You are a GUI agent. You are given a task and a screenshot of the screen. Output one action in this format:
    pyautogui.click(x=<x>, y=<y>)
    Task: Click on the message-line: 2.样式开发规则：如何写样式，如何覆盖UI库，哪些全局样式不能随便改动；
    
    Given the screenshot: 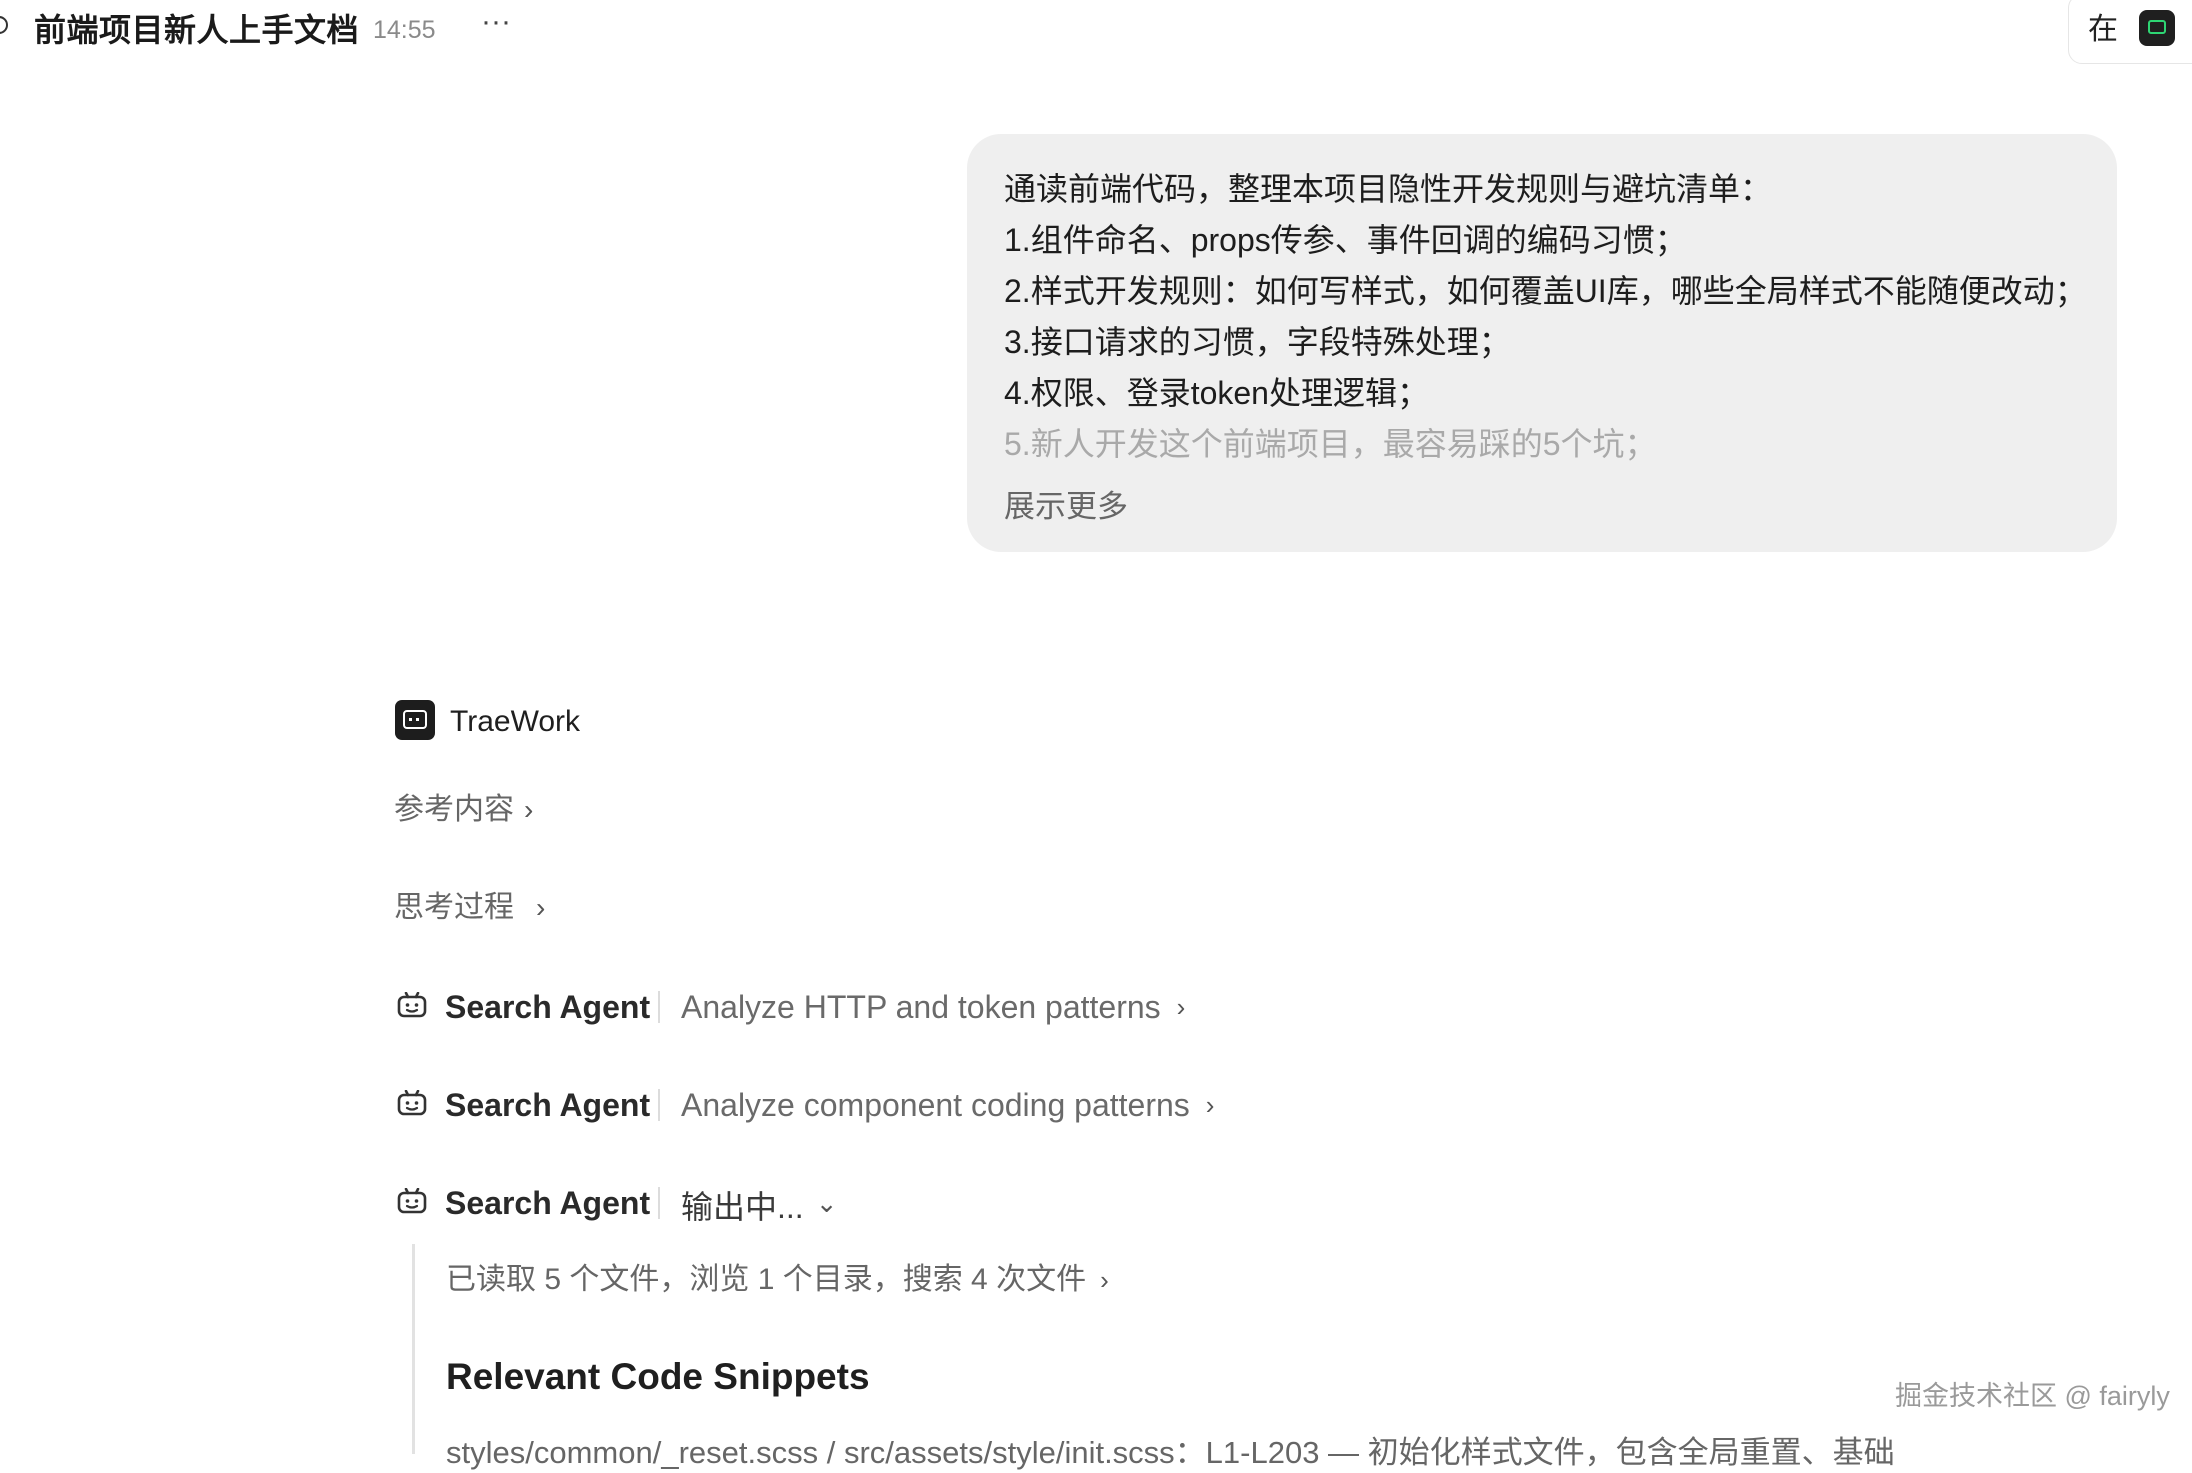 What is the action you would take?
    pyautogui.click(x=1545, y=291)
    